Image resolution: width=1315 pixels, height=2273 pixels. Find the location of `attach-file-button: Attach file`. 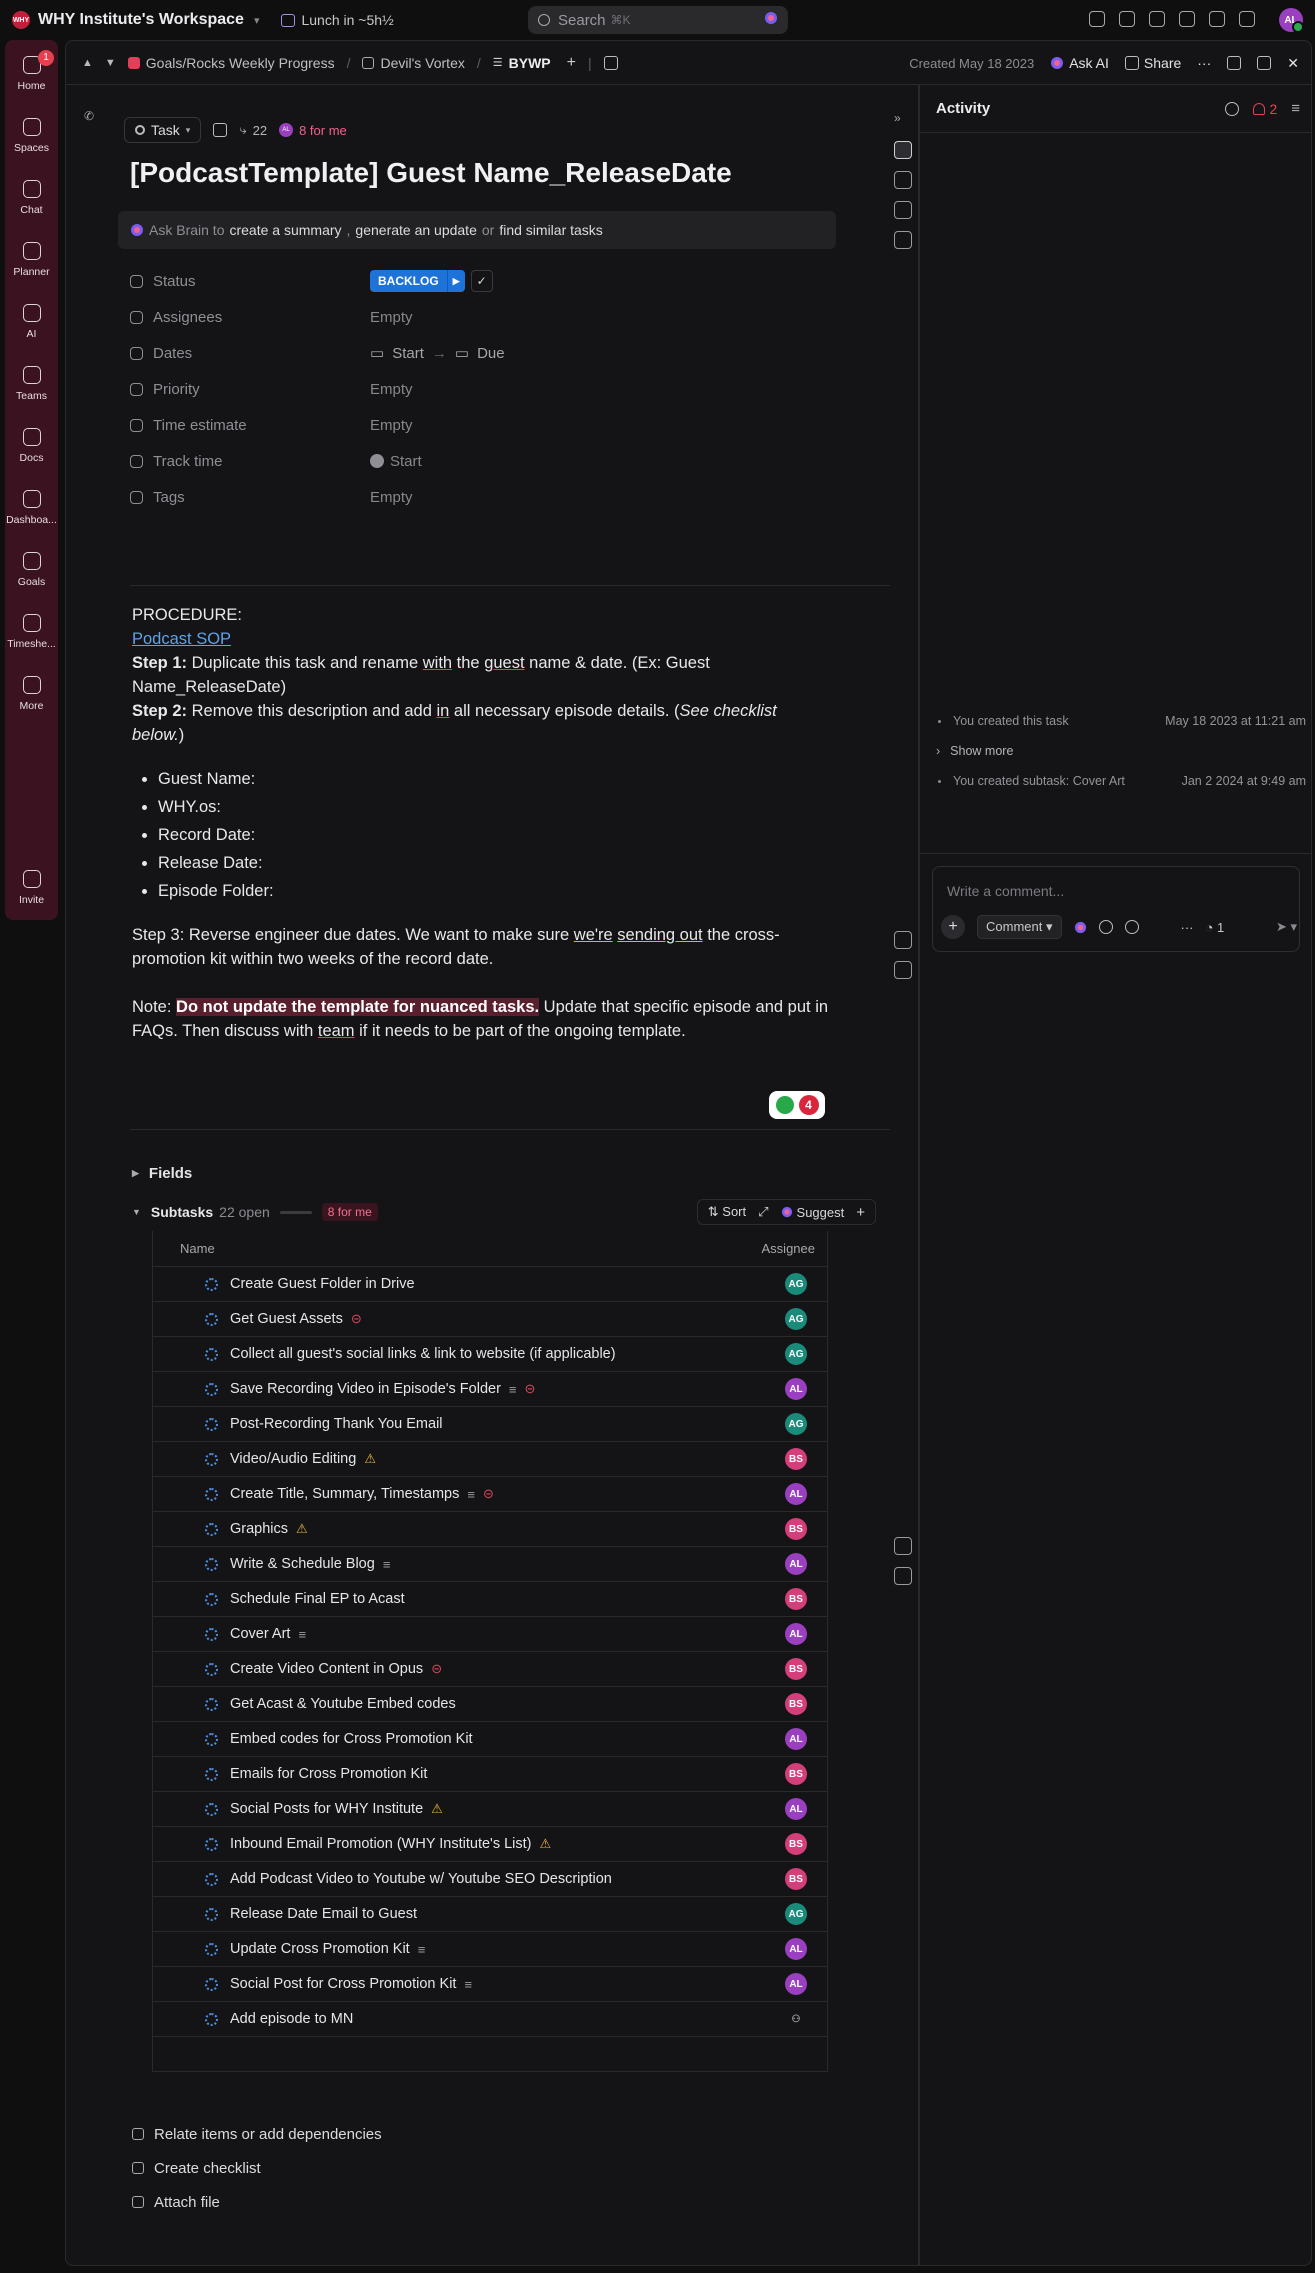

attach-file-button: Attach file is located at coordinates (257, 2202).